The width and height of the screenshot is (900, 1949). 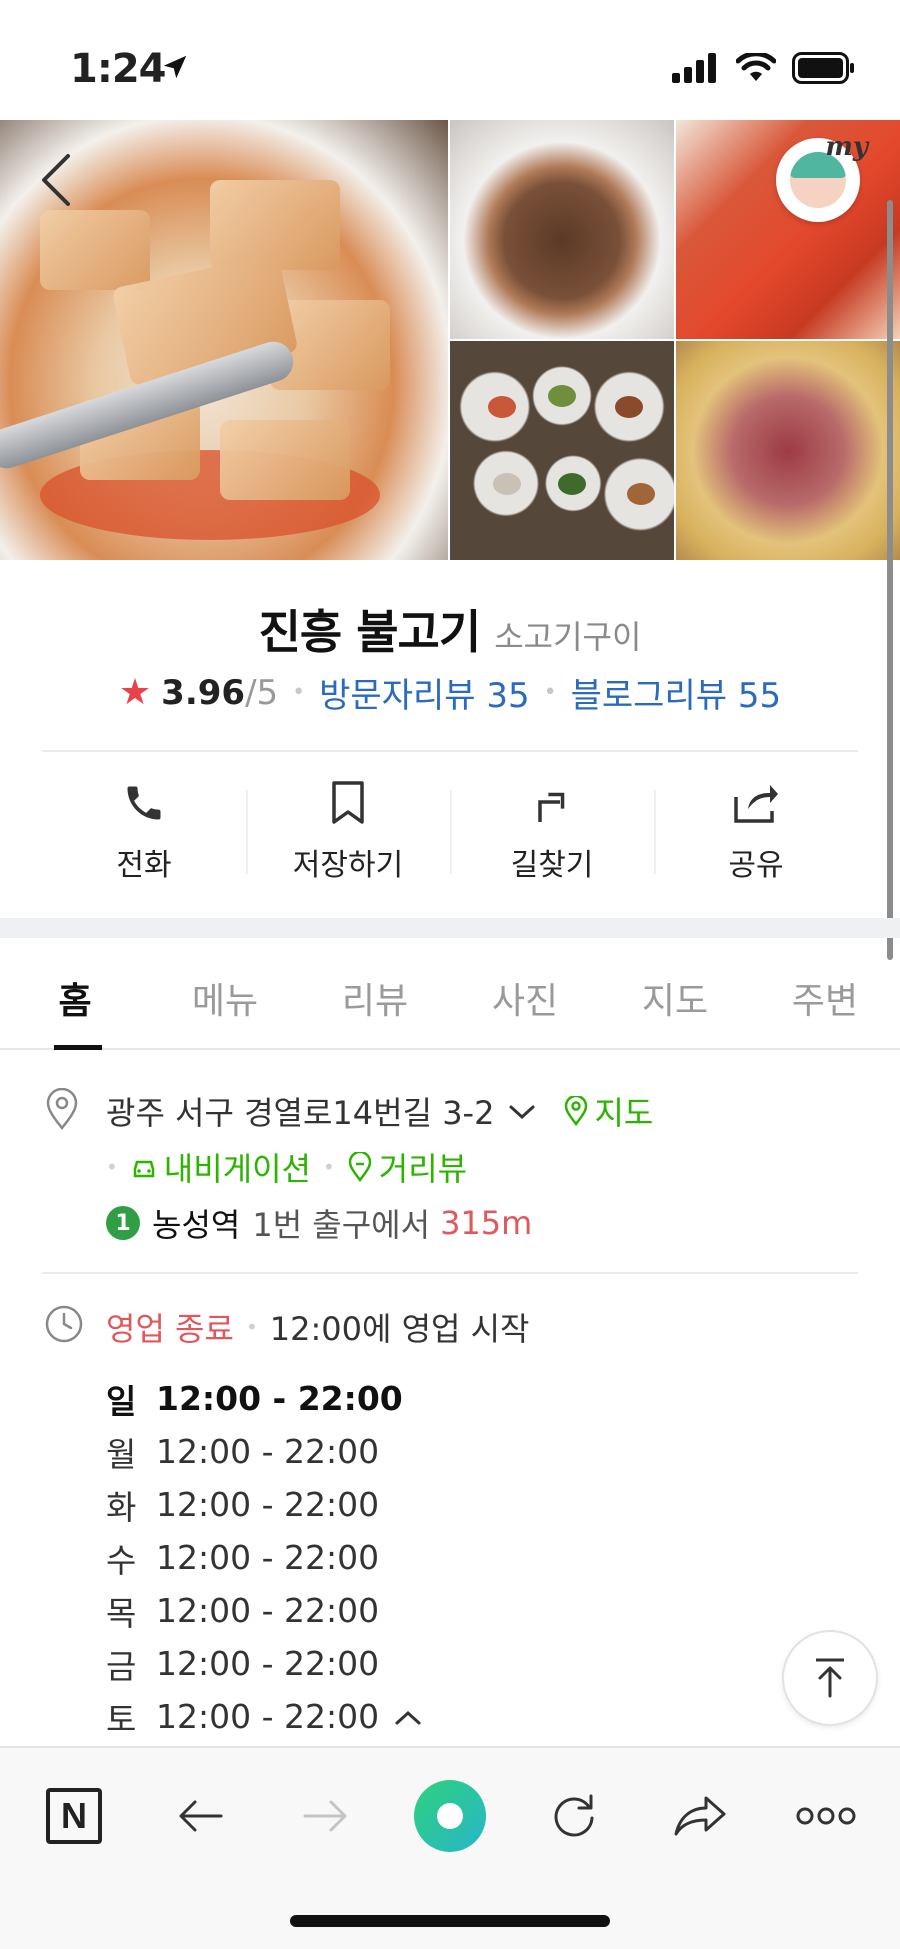 I want to click on hours-day: 일, so click(x=121, y=1401).